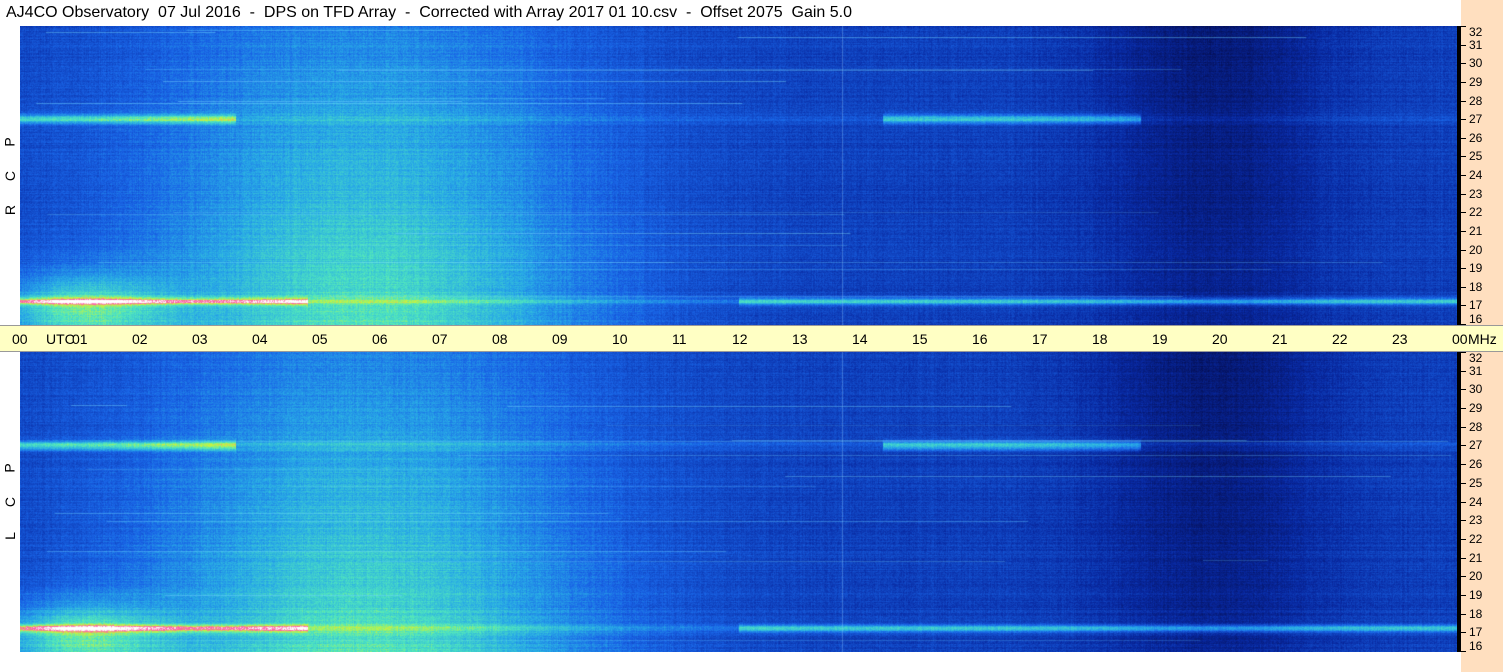  I want to click on time-label: 18, so click(1100, 339).